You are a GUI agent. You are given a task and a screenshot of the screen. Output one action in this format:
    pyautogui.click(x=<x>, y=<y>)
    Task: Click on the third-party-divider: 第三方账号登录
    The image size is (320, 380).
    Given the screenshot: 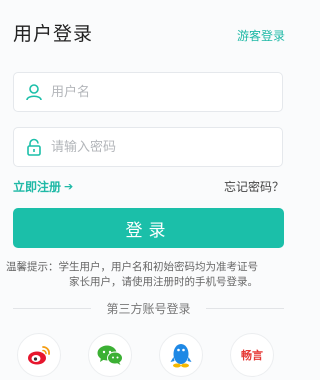 What is the action you would take?
    pyautogui.click(x=148, y=308)
    